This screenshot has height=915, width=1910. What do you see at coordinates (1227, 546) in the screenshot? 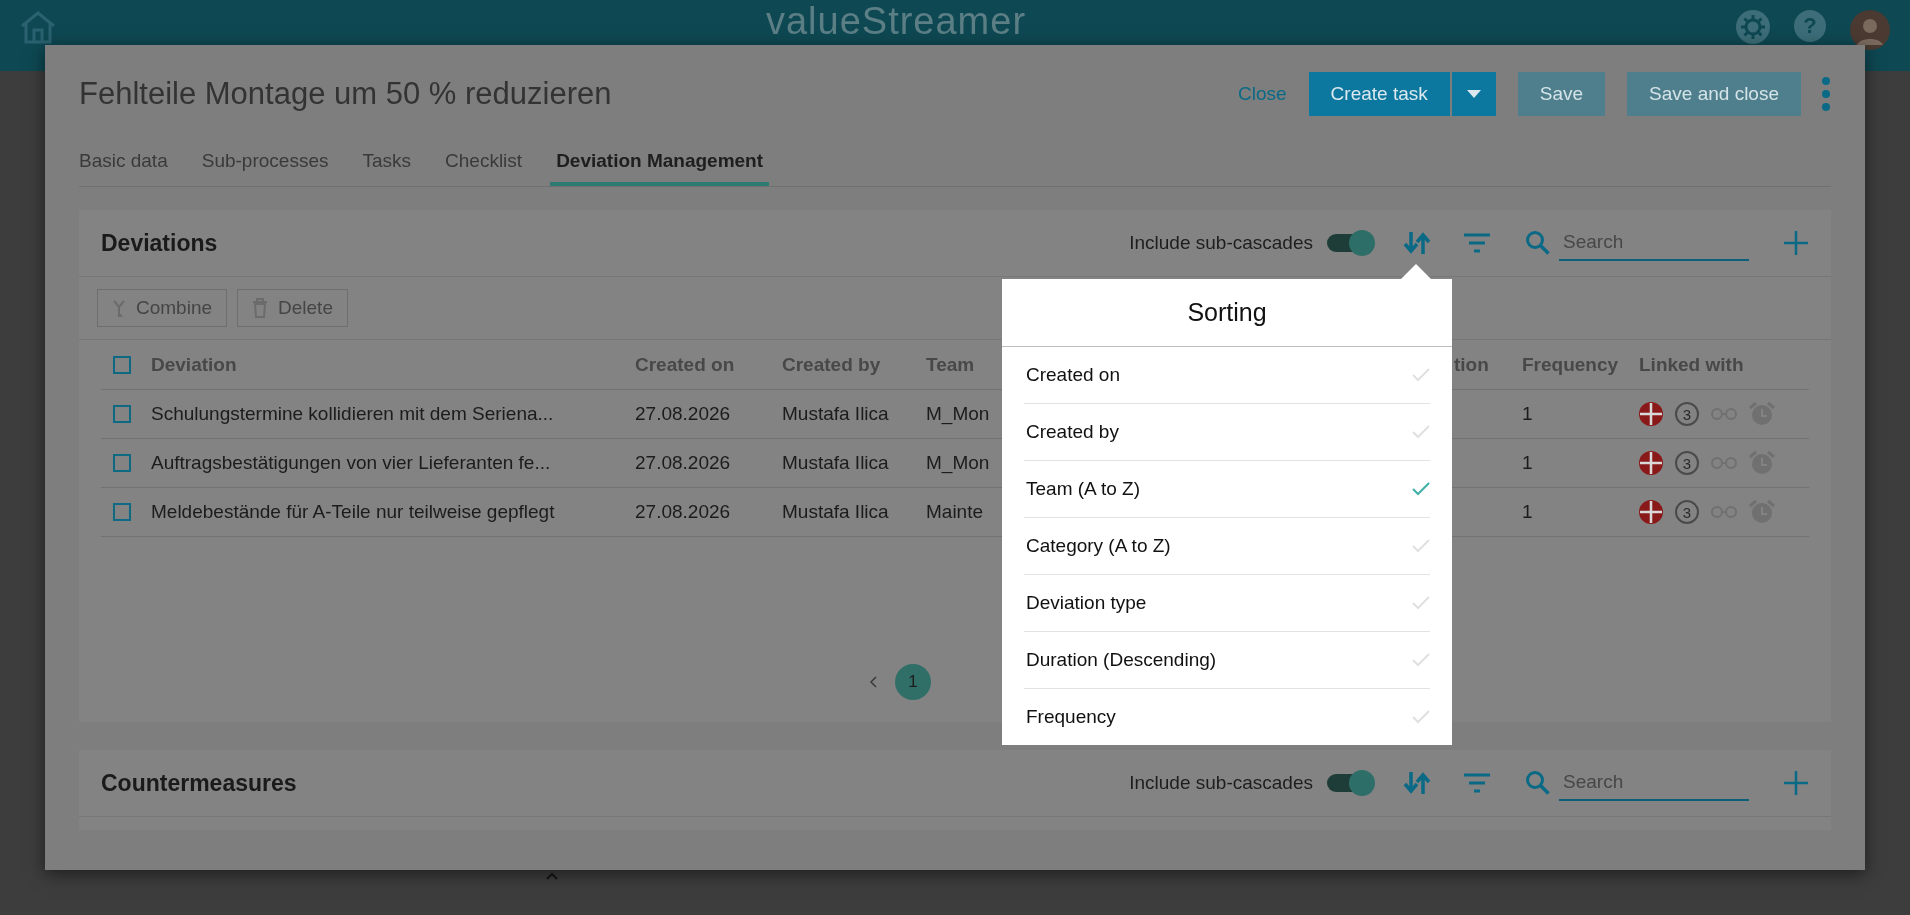
I see `sort-option: Category (A to Z)` at bounding box center [1227, 546].